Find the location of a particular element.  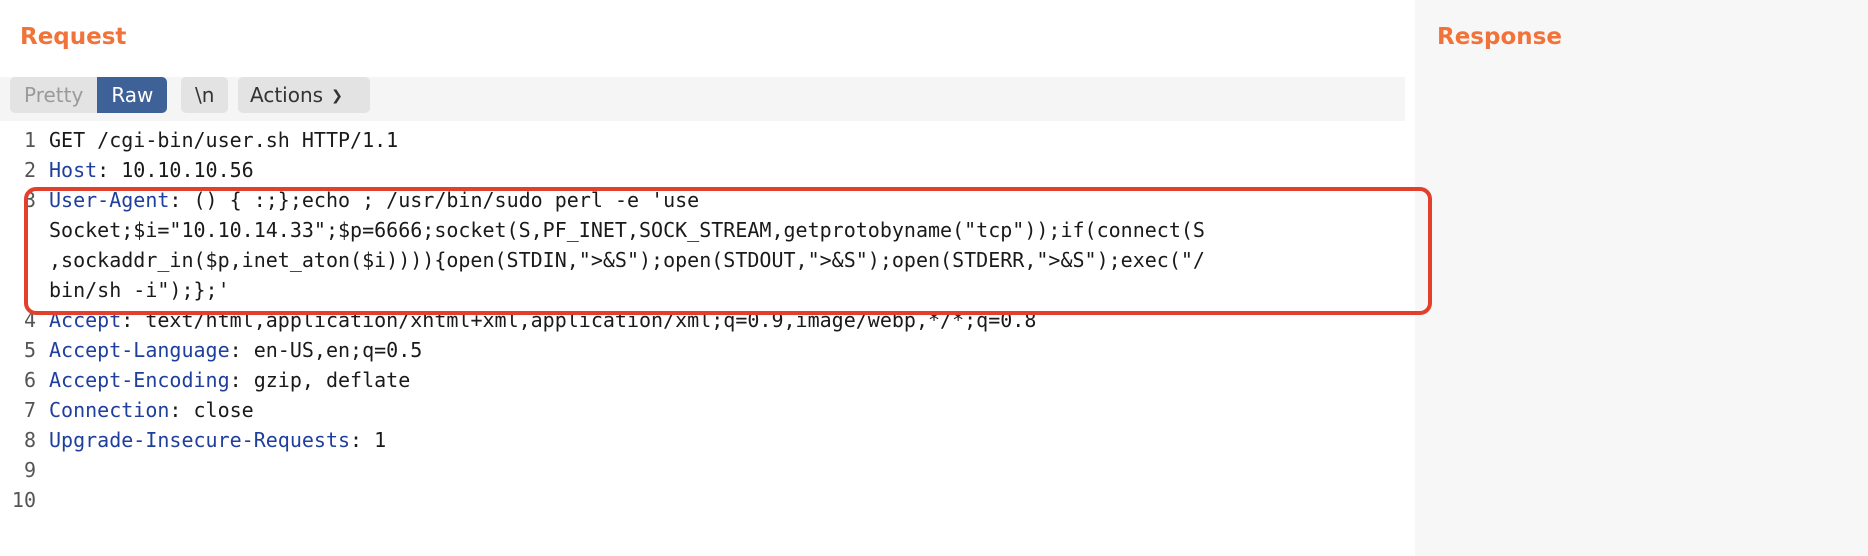

line-content: bin/sh -i");};' is located at coordinates (139, 290).